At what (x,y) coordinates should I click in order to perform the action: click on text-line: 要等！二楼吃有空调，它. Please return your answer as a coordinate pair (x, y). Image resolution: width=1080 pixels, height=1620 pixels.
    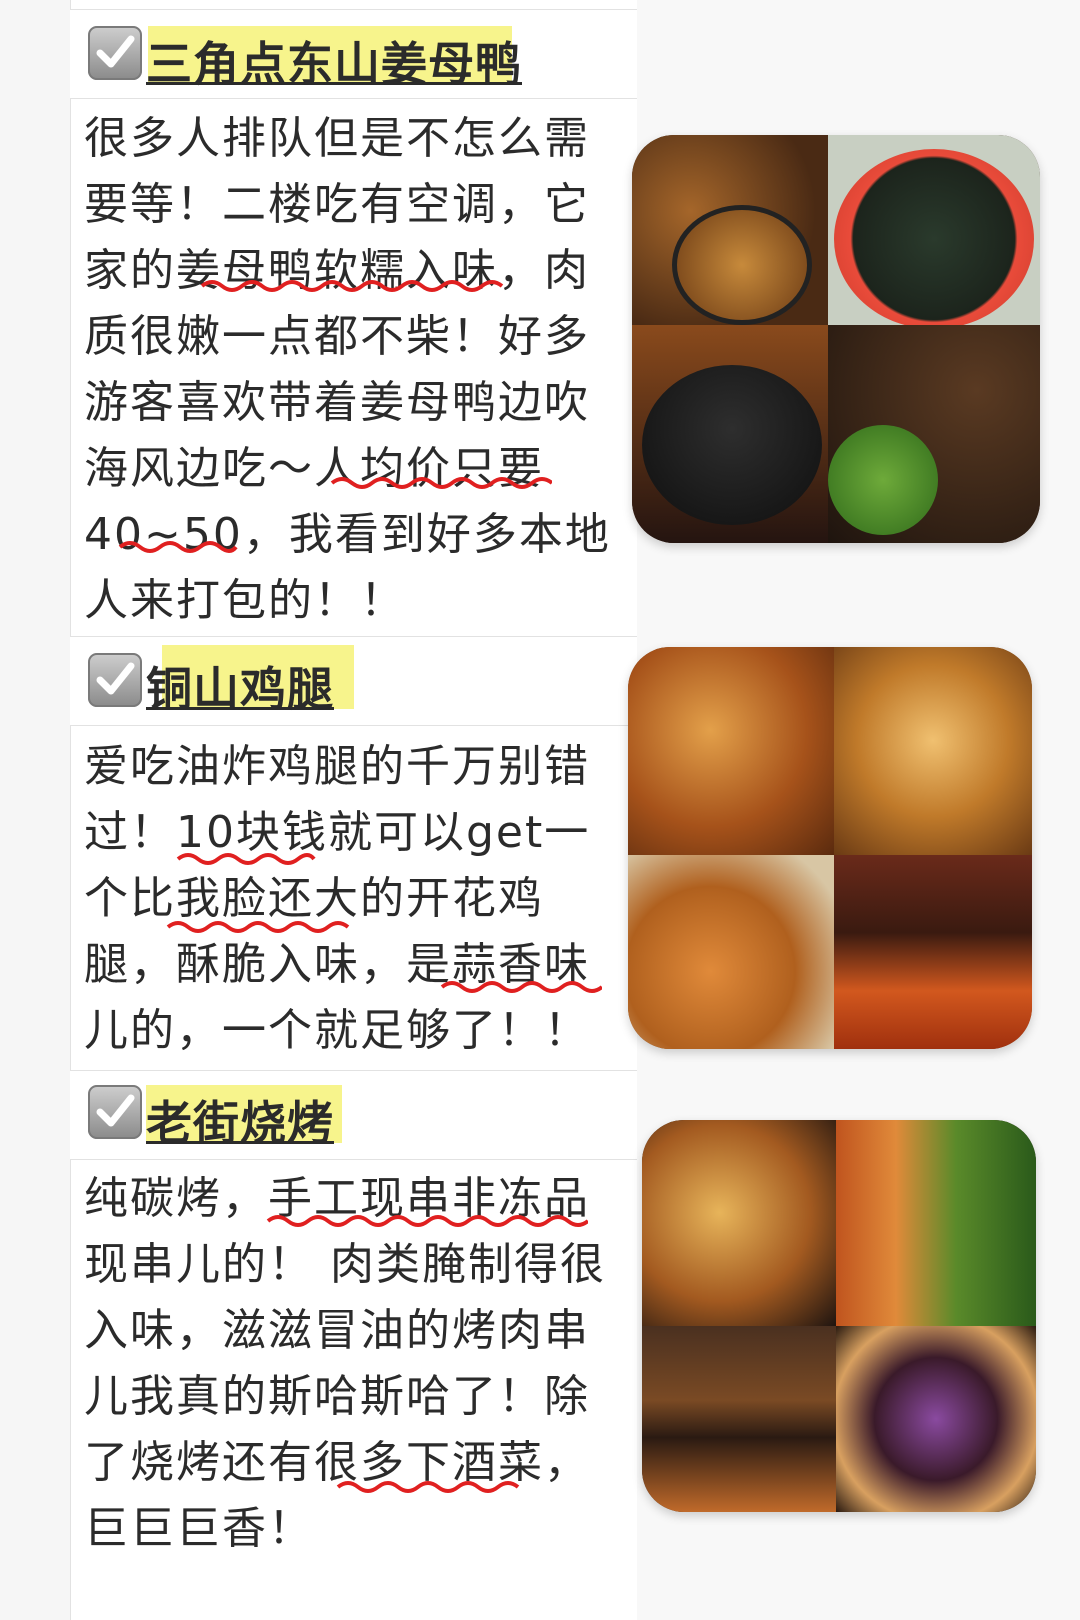
    Looking at the image, I should click on (337, 204).